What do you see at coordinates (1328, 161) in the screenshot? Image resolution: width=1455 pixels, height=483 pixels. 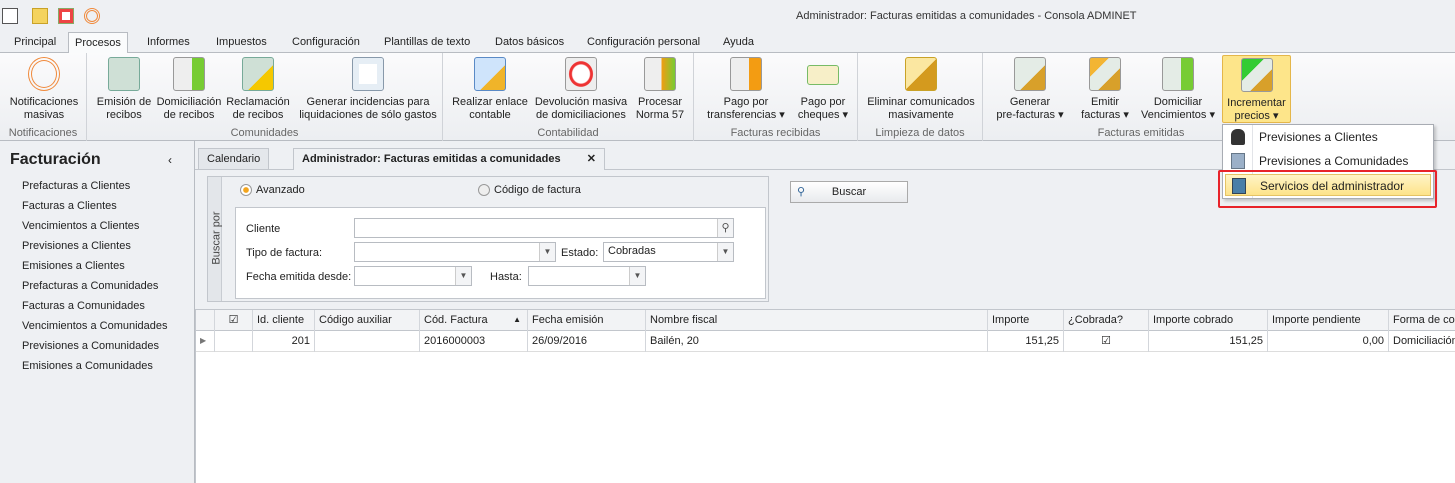 I see `menu-item-previsiones-comunidades: Previsiones a Comunidades` at bounding box center [1328, 161].